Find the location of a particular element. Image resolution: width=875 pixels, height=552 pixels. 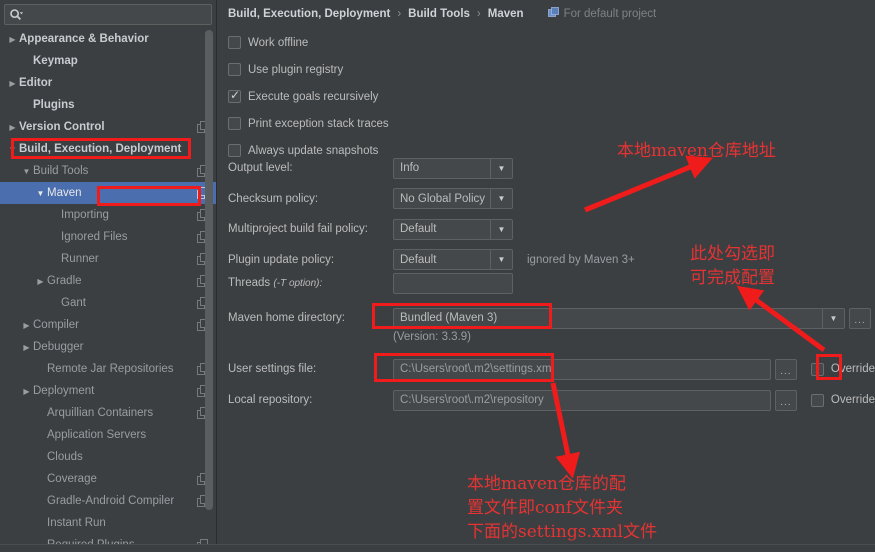

combo-label: Checksum policy: is located at coordinates (273, 198).